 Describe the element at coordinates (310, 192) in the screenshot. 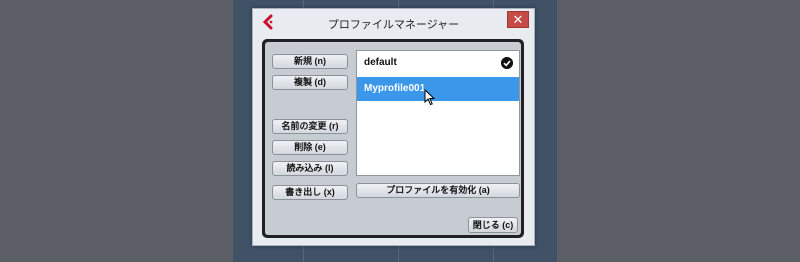

I see `export-profile-button: 書き出し (x)` at that location.